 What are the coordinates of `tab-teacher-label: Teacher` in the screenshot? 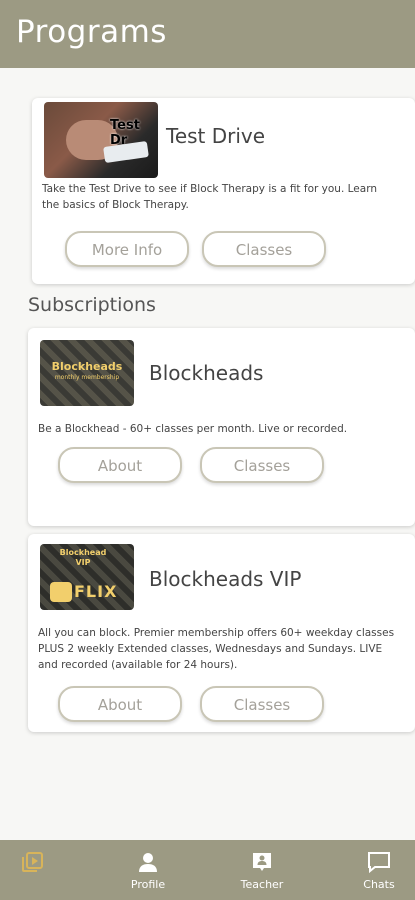 It's located at (262, 884).